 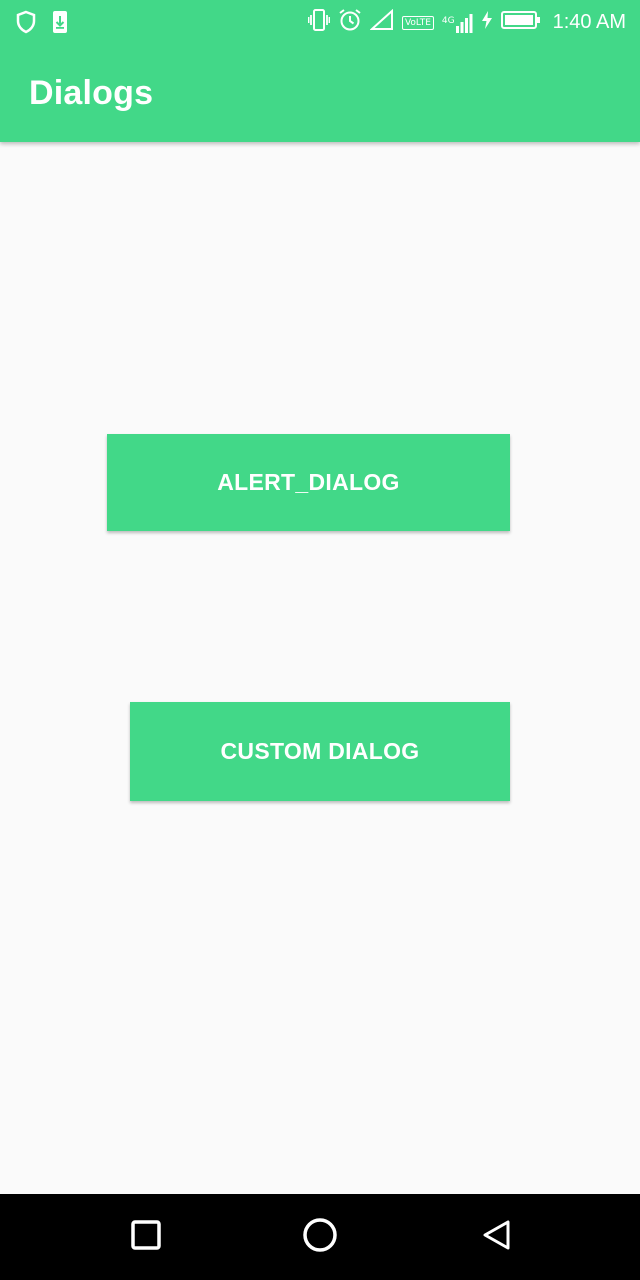 I want to click on back-button, so click(x=497, y=1237).